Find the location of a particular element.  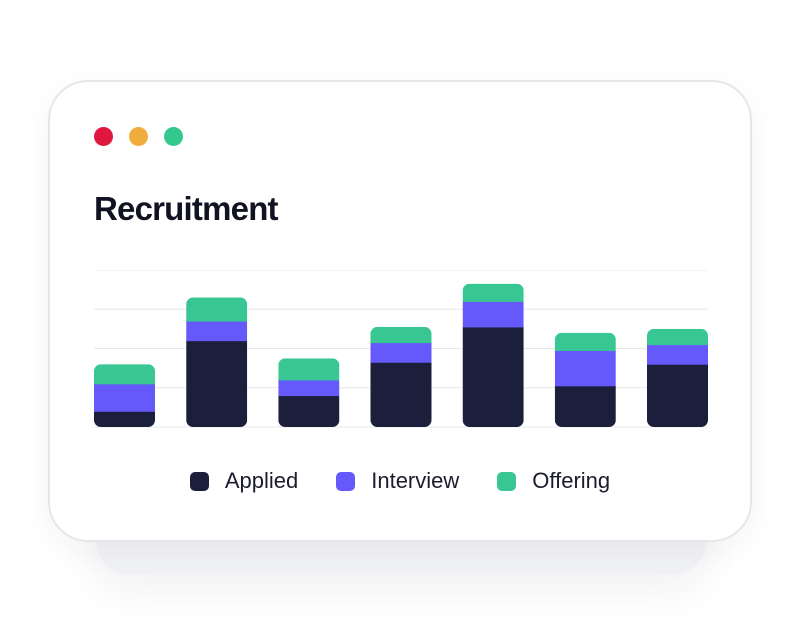

window-controls is located at coordinates (138, 136).